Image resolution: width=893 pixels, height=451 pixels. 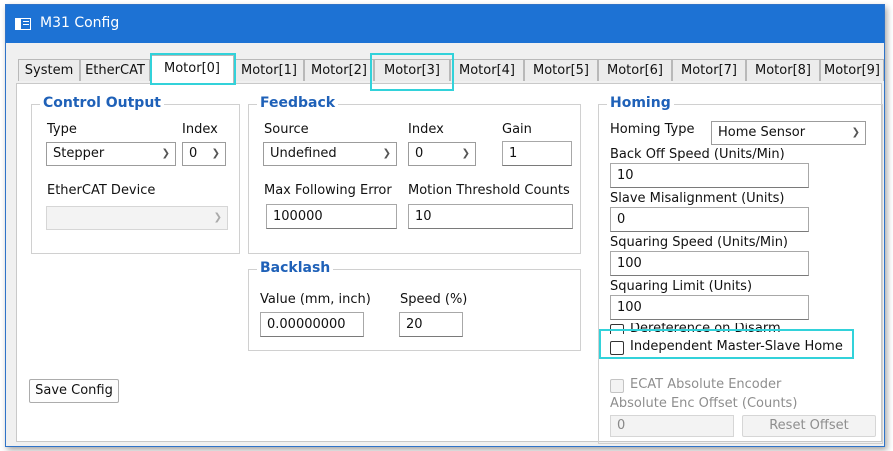 I want to click on squaring-limit-label: Squaring Limit (Units), so click(x=681, y=286).